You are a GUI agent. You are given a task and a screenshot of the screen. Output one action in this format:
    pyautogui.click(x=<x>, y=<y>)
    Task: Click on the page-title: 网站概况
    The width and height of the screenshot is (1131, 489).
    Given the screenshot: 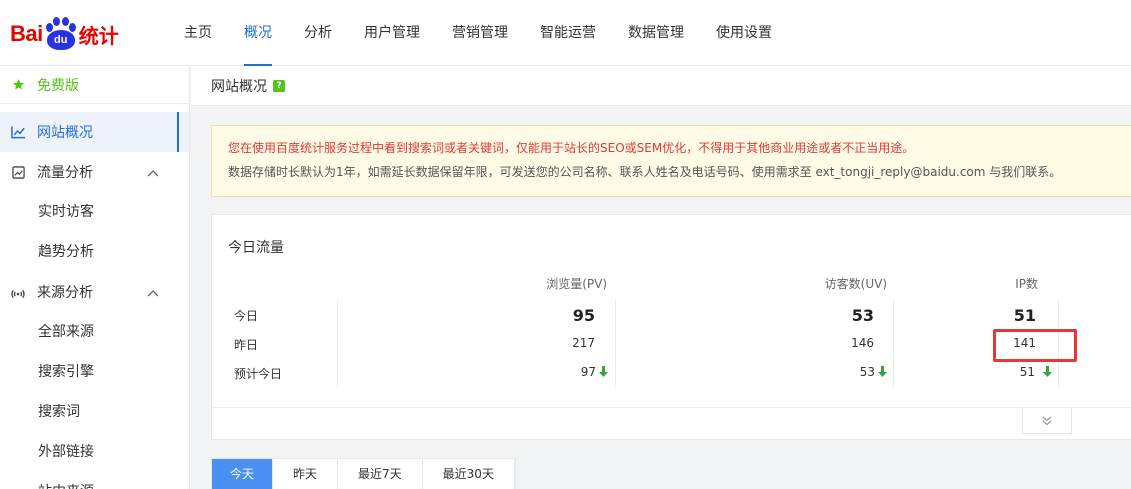 What is the action you would take?
    pyautogui.click(x=239, y=86)
    